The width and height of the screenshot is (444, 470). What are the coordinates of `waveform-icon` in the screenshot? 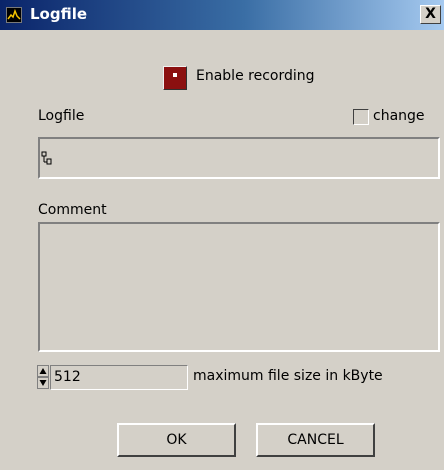 It's located at (14, 15).